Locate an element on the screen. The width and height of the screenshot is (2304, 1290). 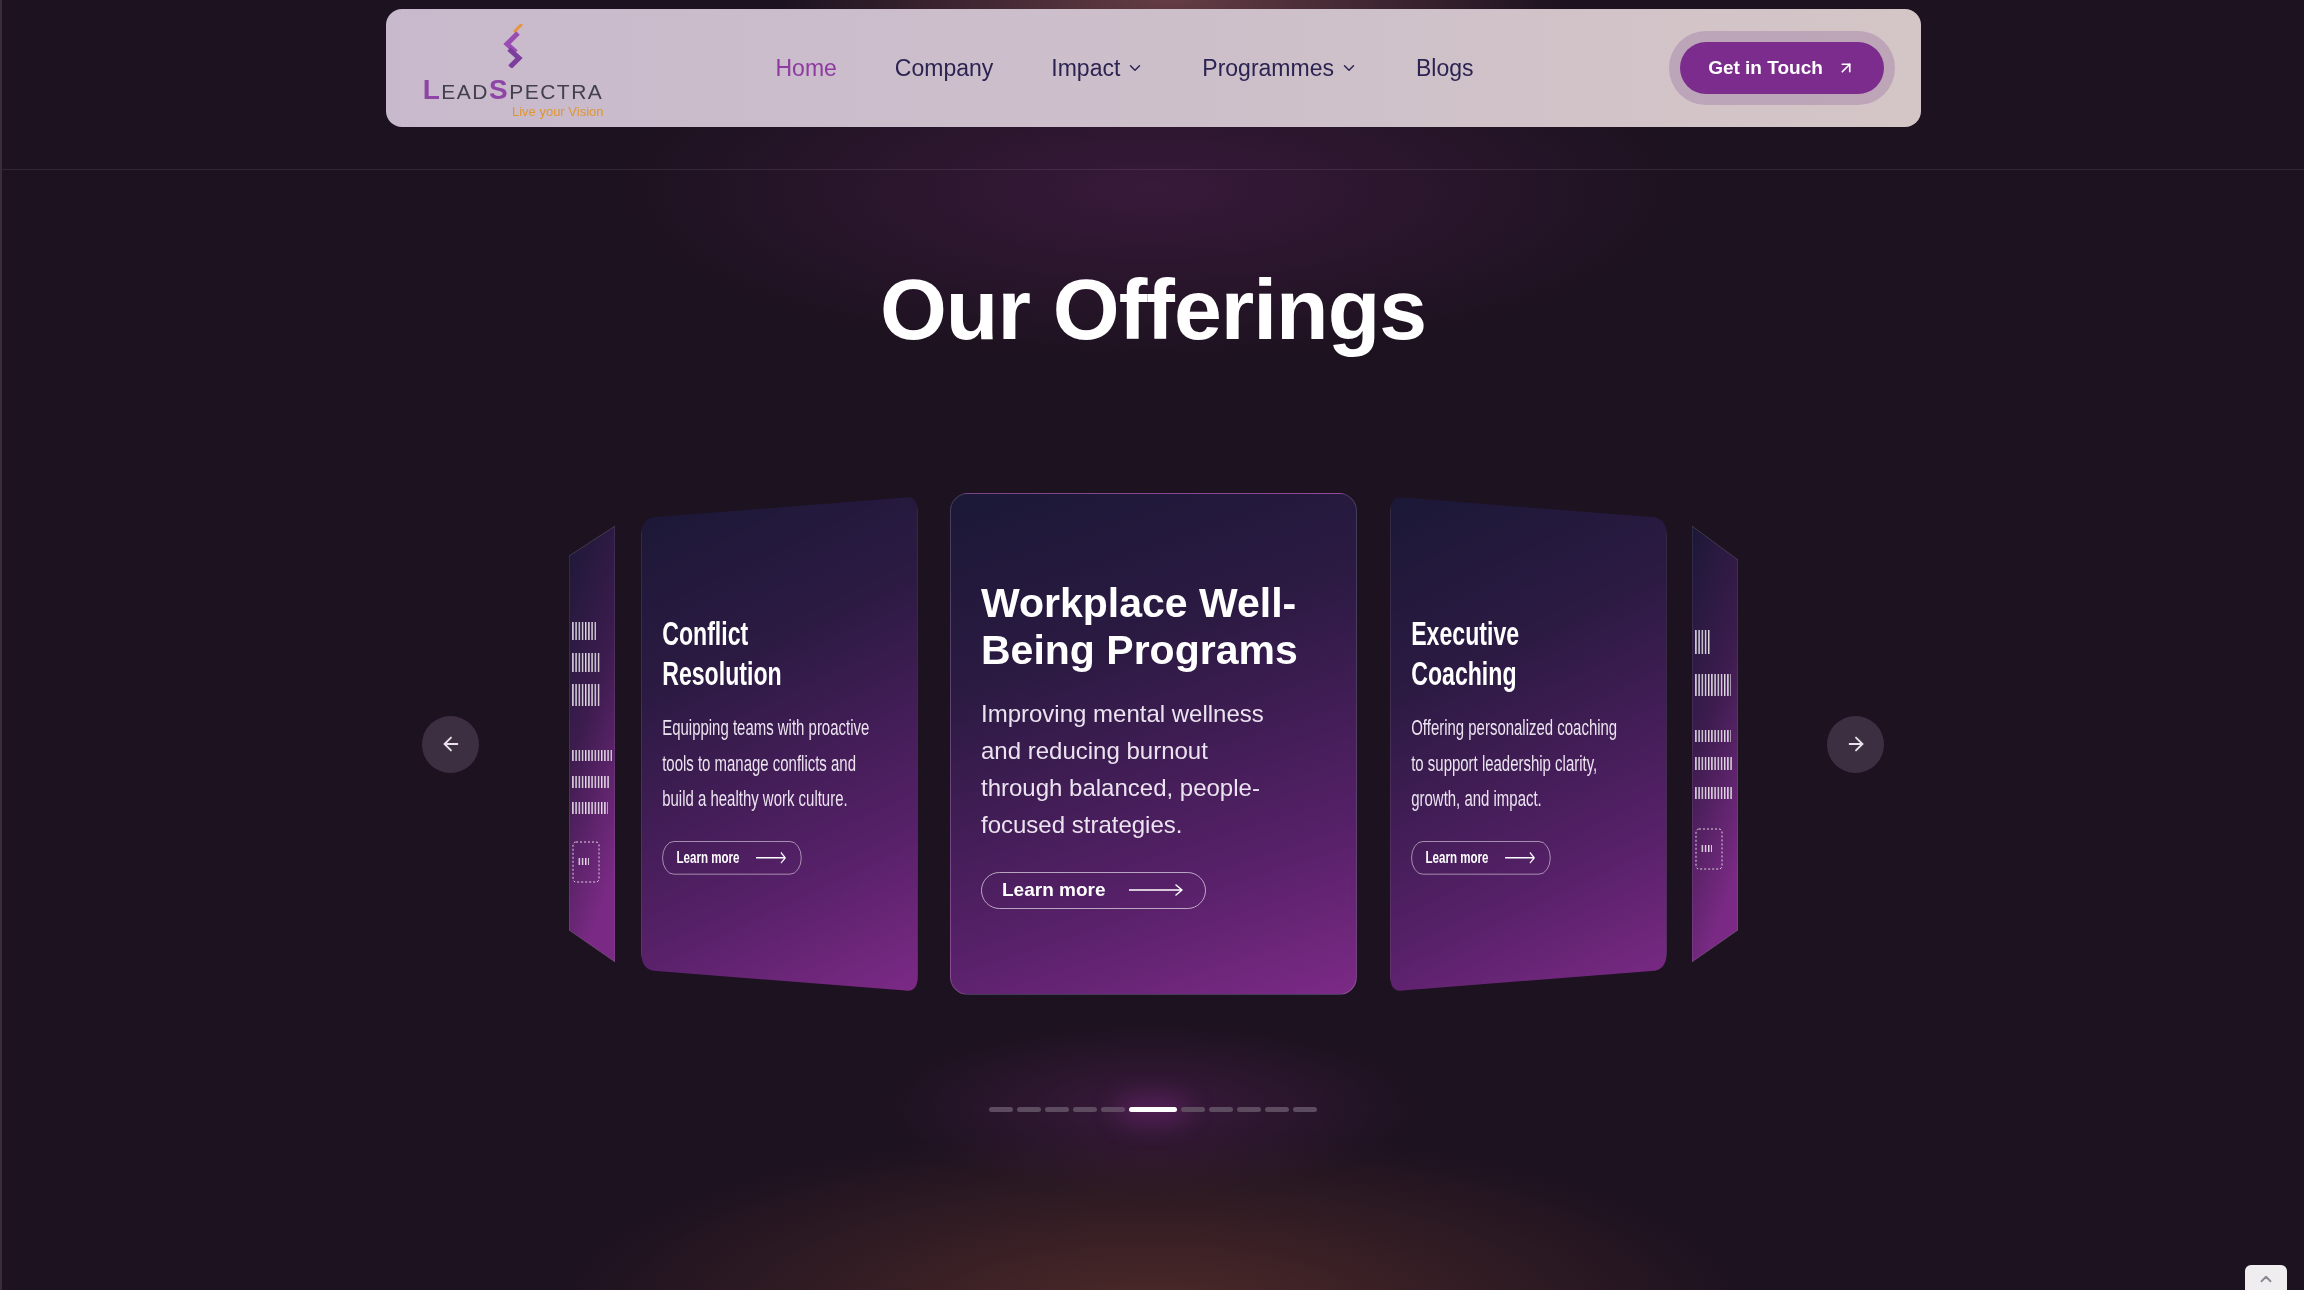
nav-link: Impact is located at coordinates (1098, 68).